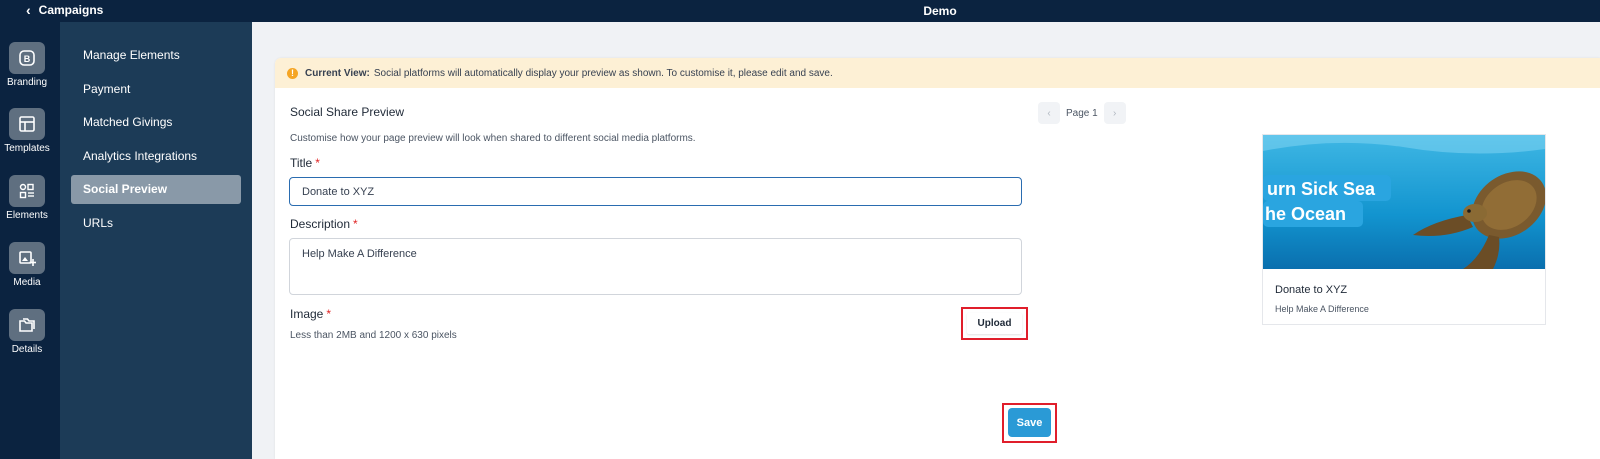  Describe the element at coordinates (156, 89) in the screenshot. I see `subnav-item-payment: Payment` at that location.